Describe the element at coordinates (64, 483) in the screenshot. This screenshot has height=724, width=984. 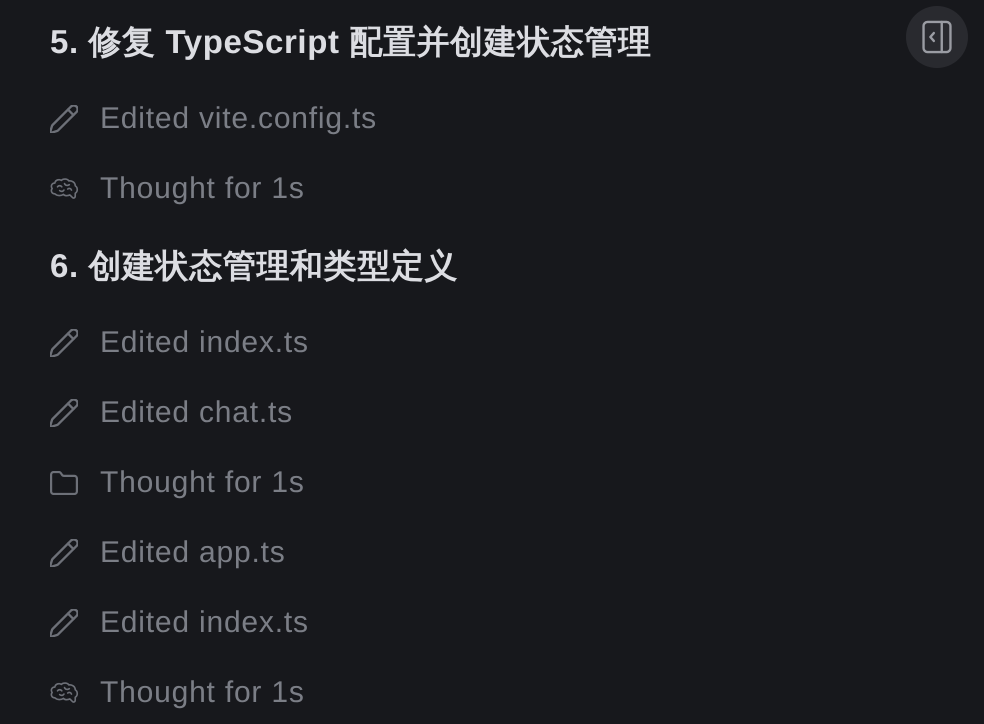
I see `folder-icon` at that location.